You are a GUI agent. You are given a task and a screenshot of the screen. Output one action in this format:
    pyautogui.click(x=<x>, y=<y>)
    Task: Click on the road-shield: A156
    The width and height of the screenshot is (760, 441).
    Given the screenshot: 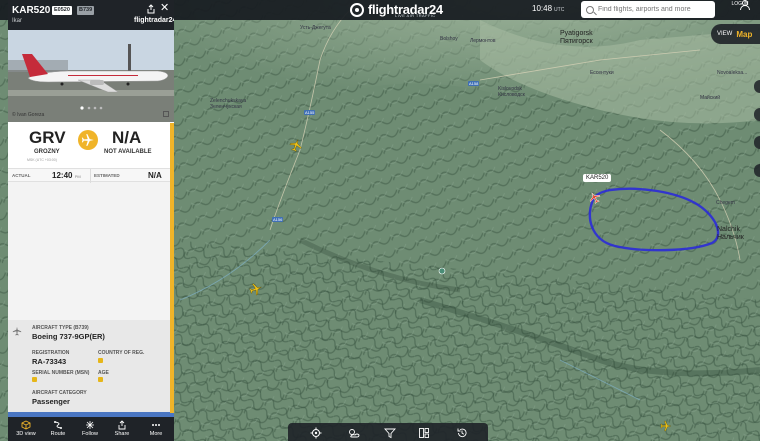 What is the action you would take?
    pyautogui.click(x=278, y=219)
    